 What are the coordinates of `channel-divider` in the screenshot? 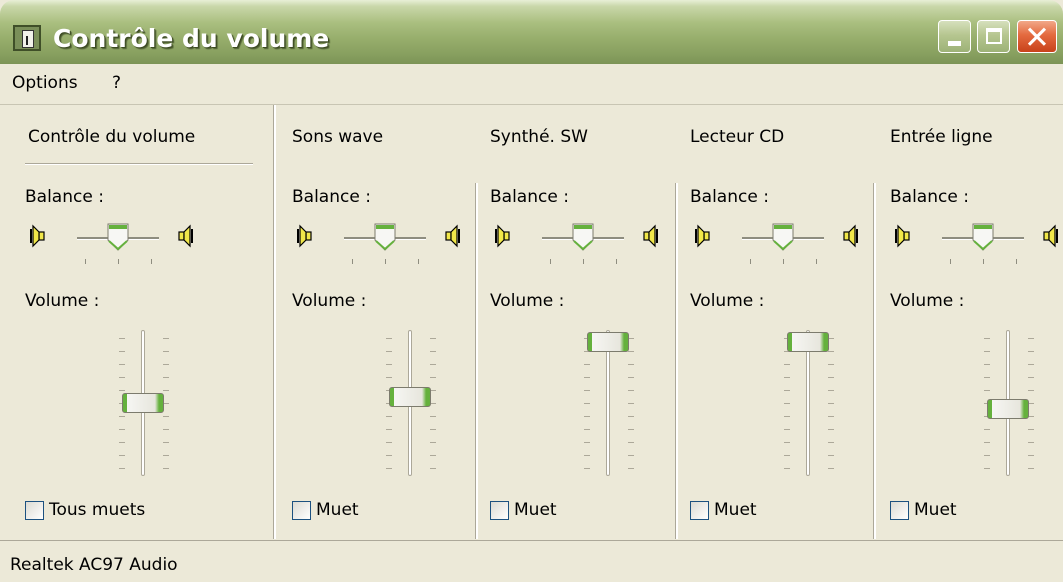 It's located at (676, 361).